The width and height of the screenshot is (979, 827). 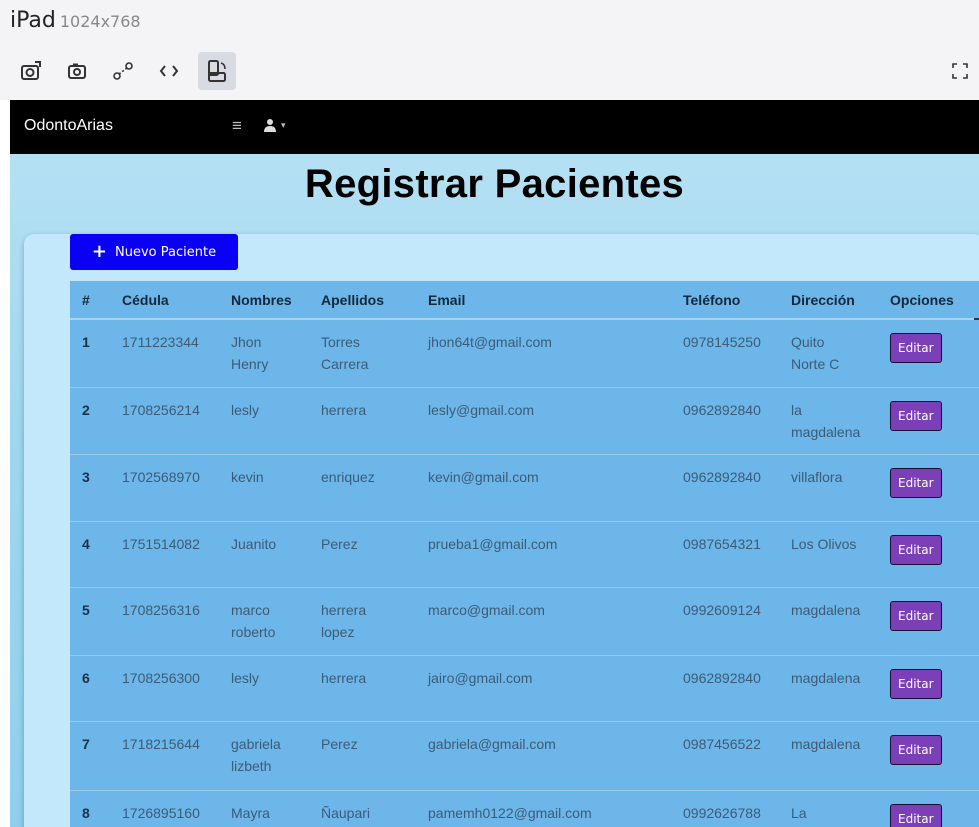 I want to click on device-size: 1024x768, so click(x=100, y=21).